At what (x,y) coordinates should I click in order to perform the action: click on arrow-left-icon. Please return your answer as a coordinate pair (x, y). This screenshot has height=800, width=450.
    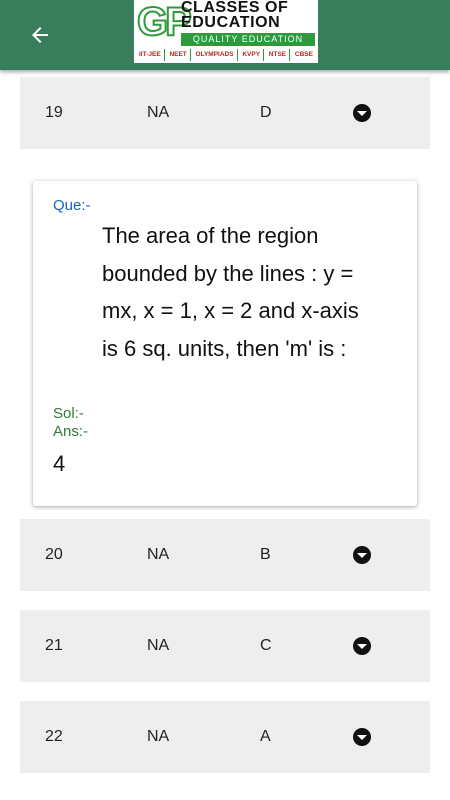
    Looking at the image, I should click on (40, 35).